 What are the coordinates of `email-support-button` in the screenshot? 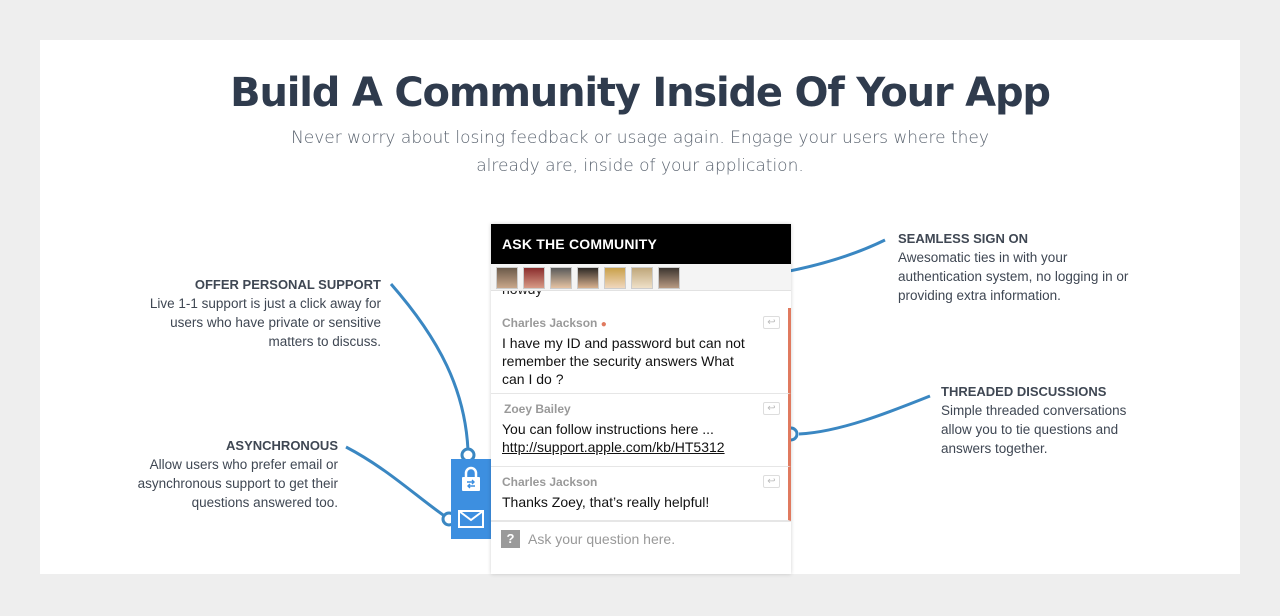 It's located at (471, 519).